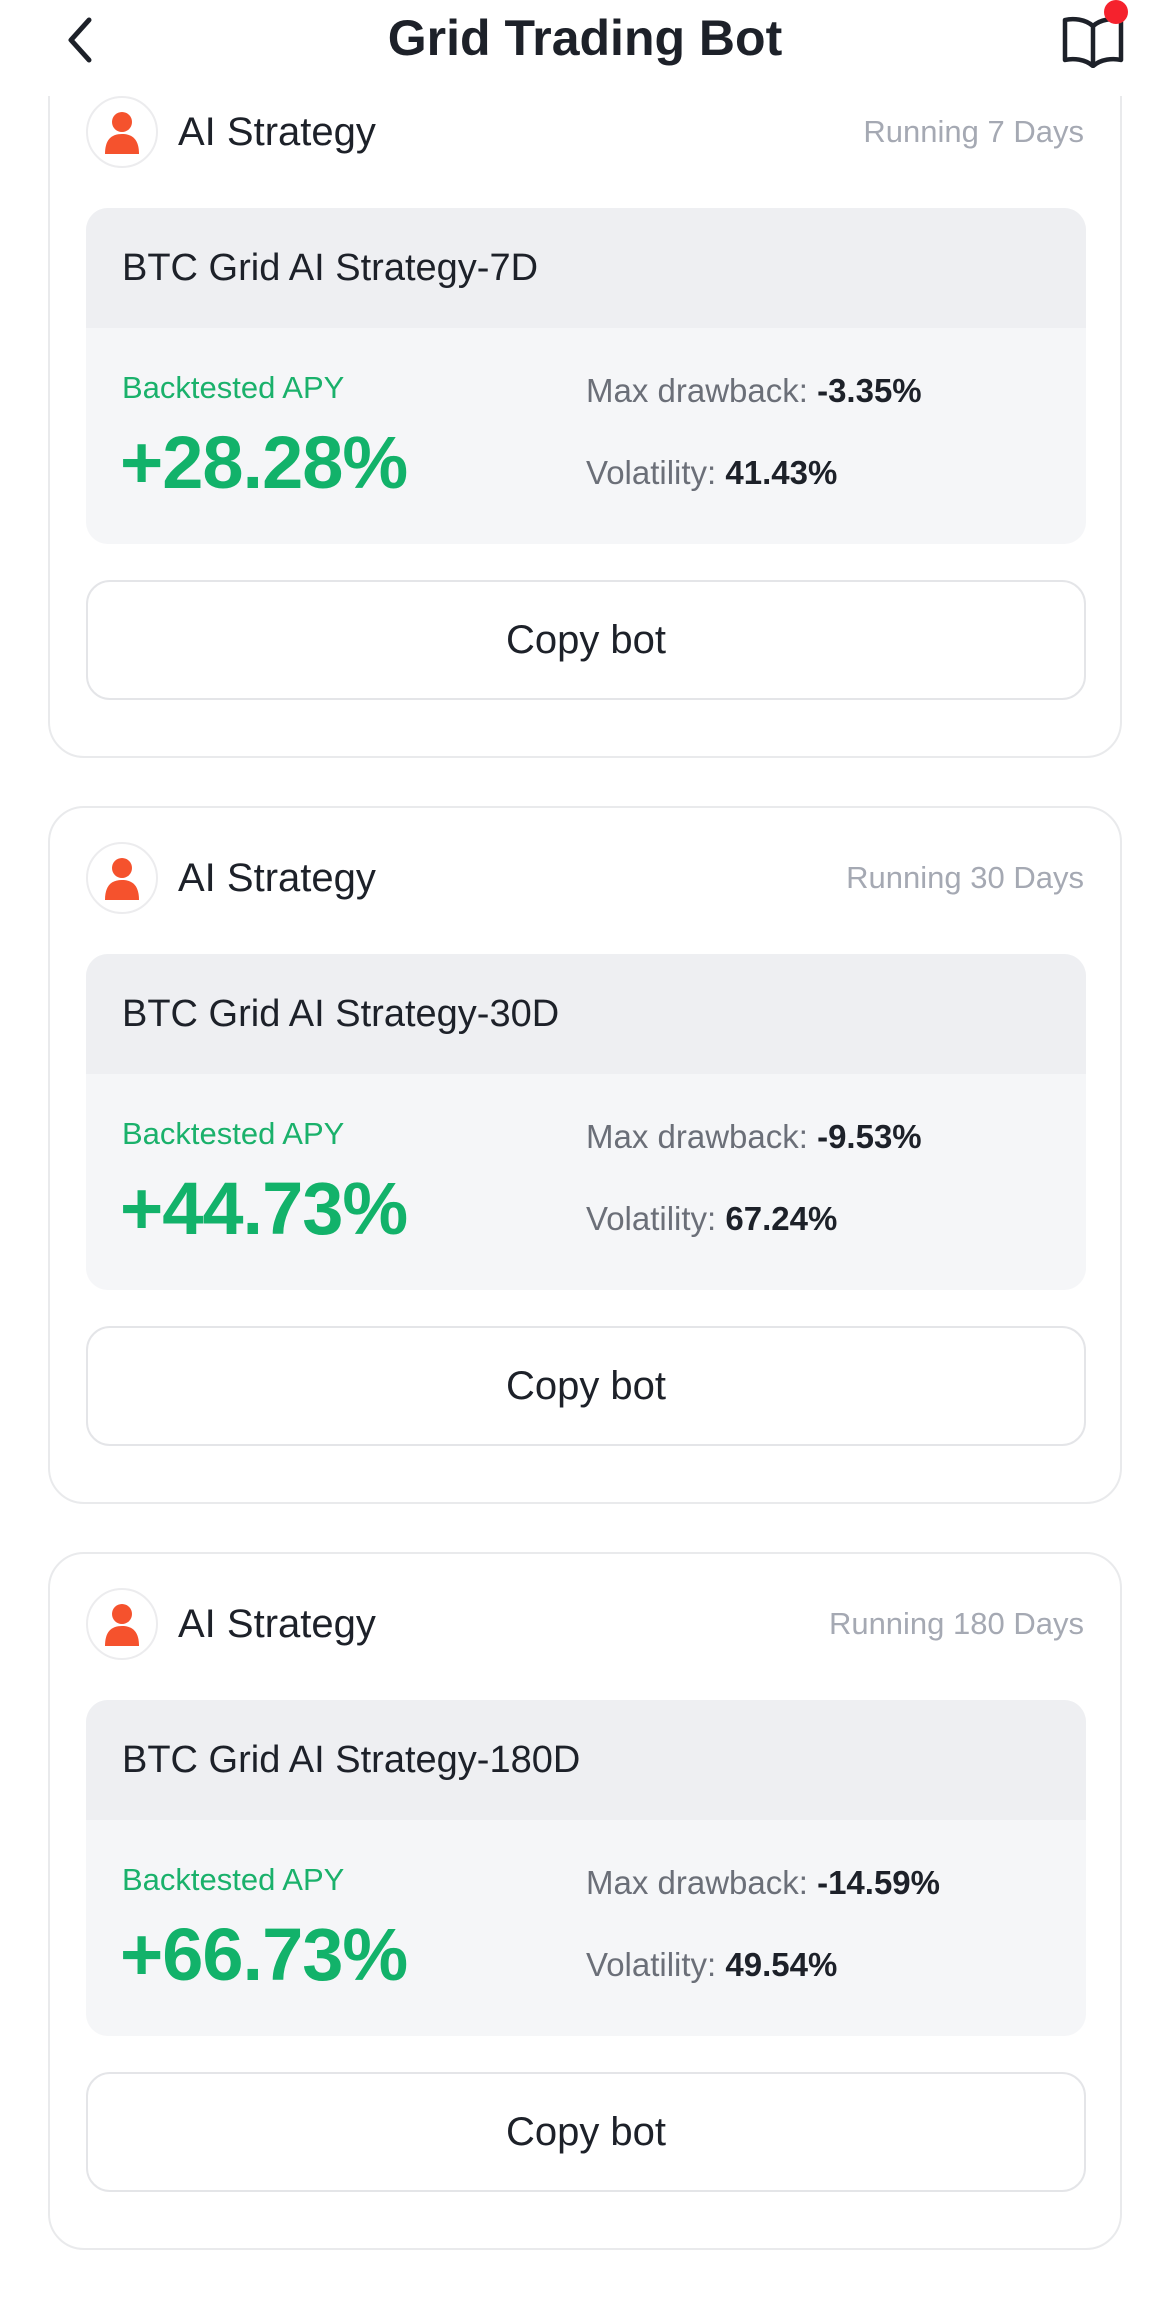  I want to click on max-drawback: Max drawback: -3.35%, so click(754, 391).